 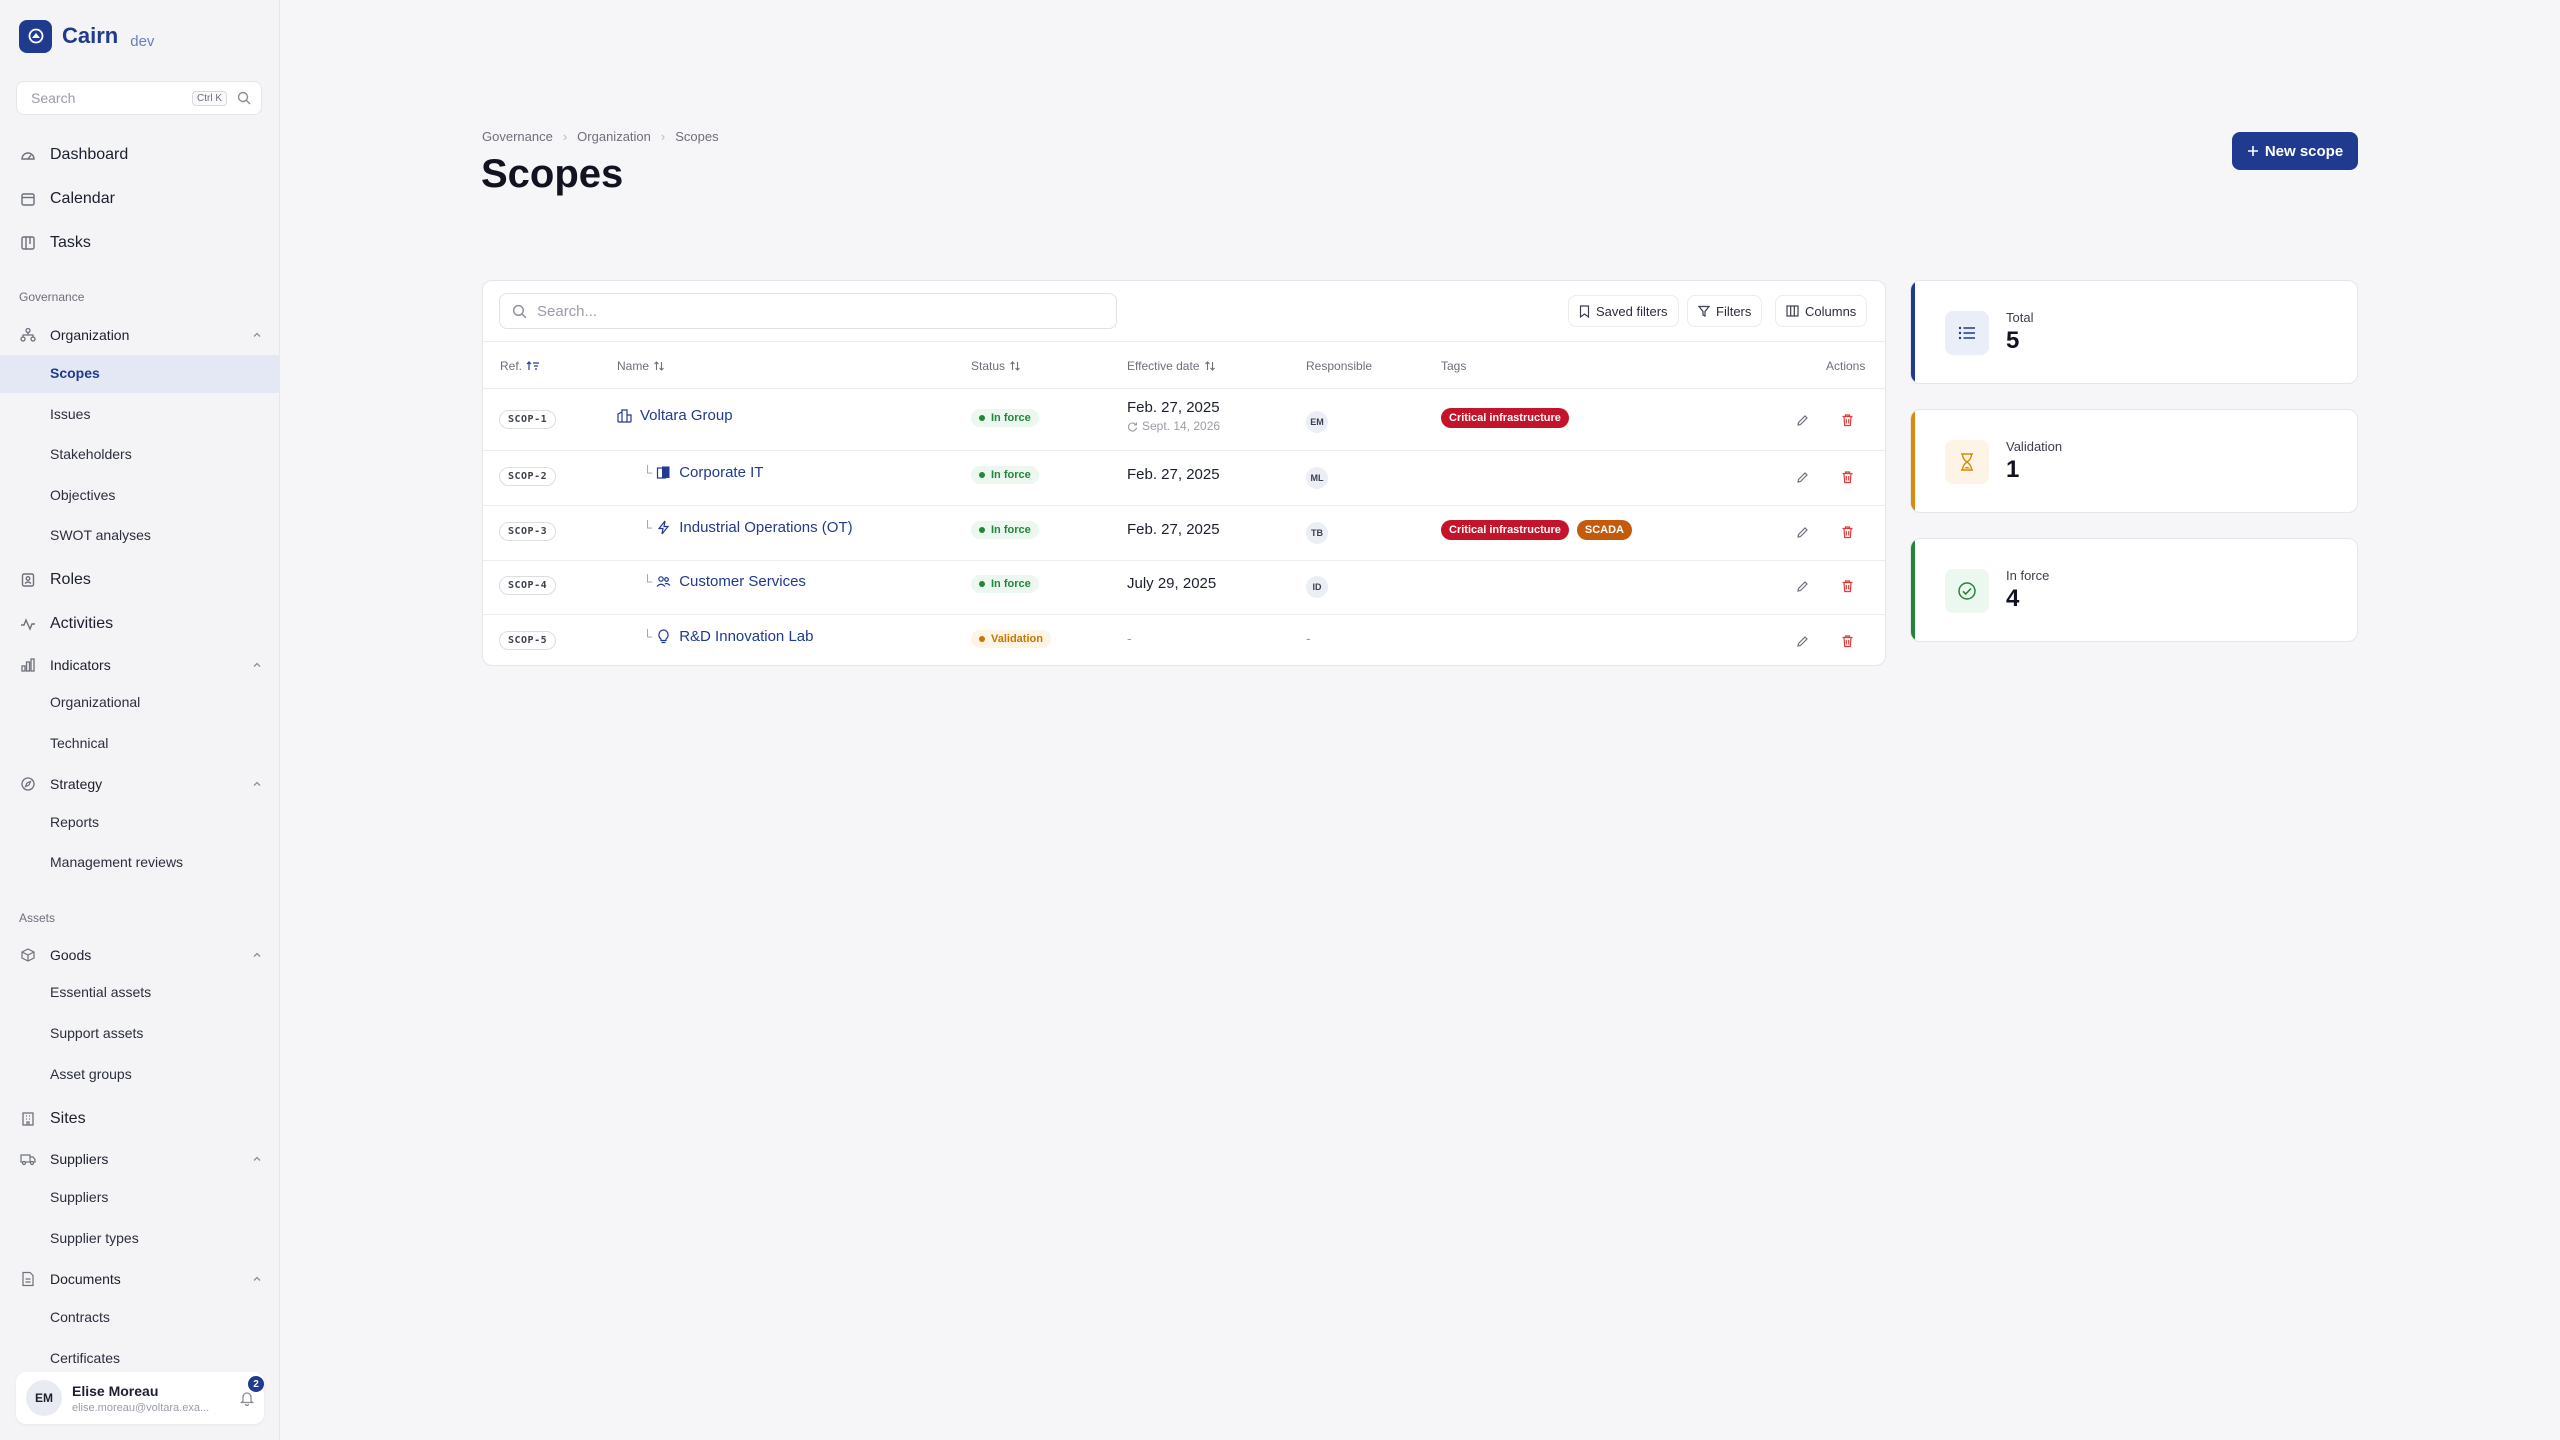 What do you see at coordinates (2134, 590) in the screenshot?
I see `stat-card-in-force: In force 4` at bounding box center [2134, 590].